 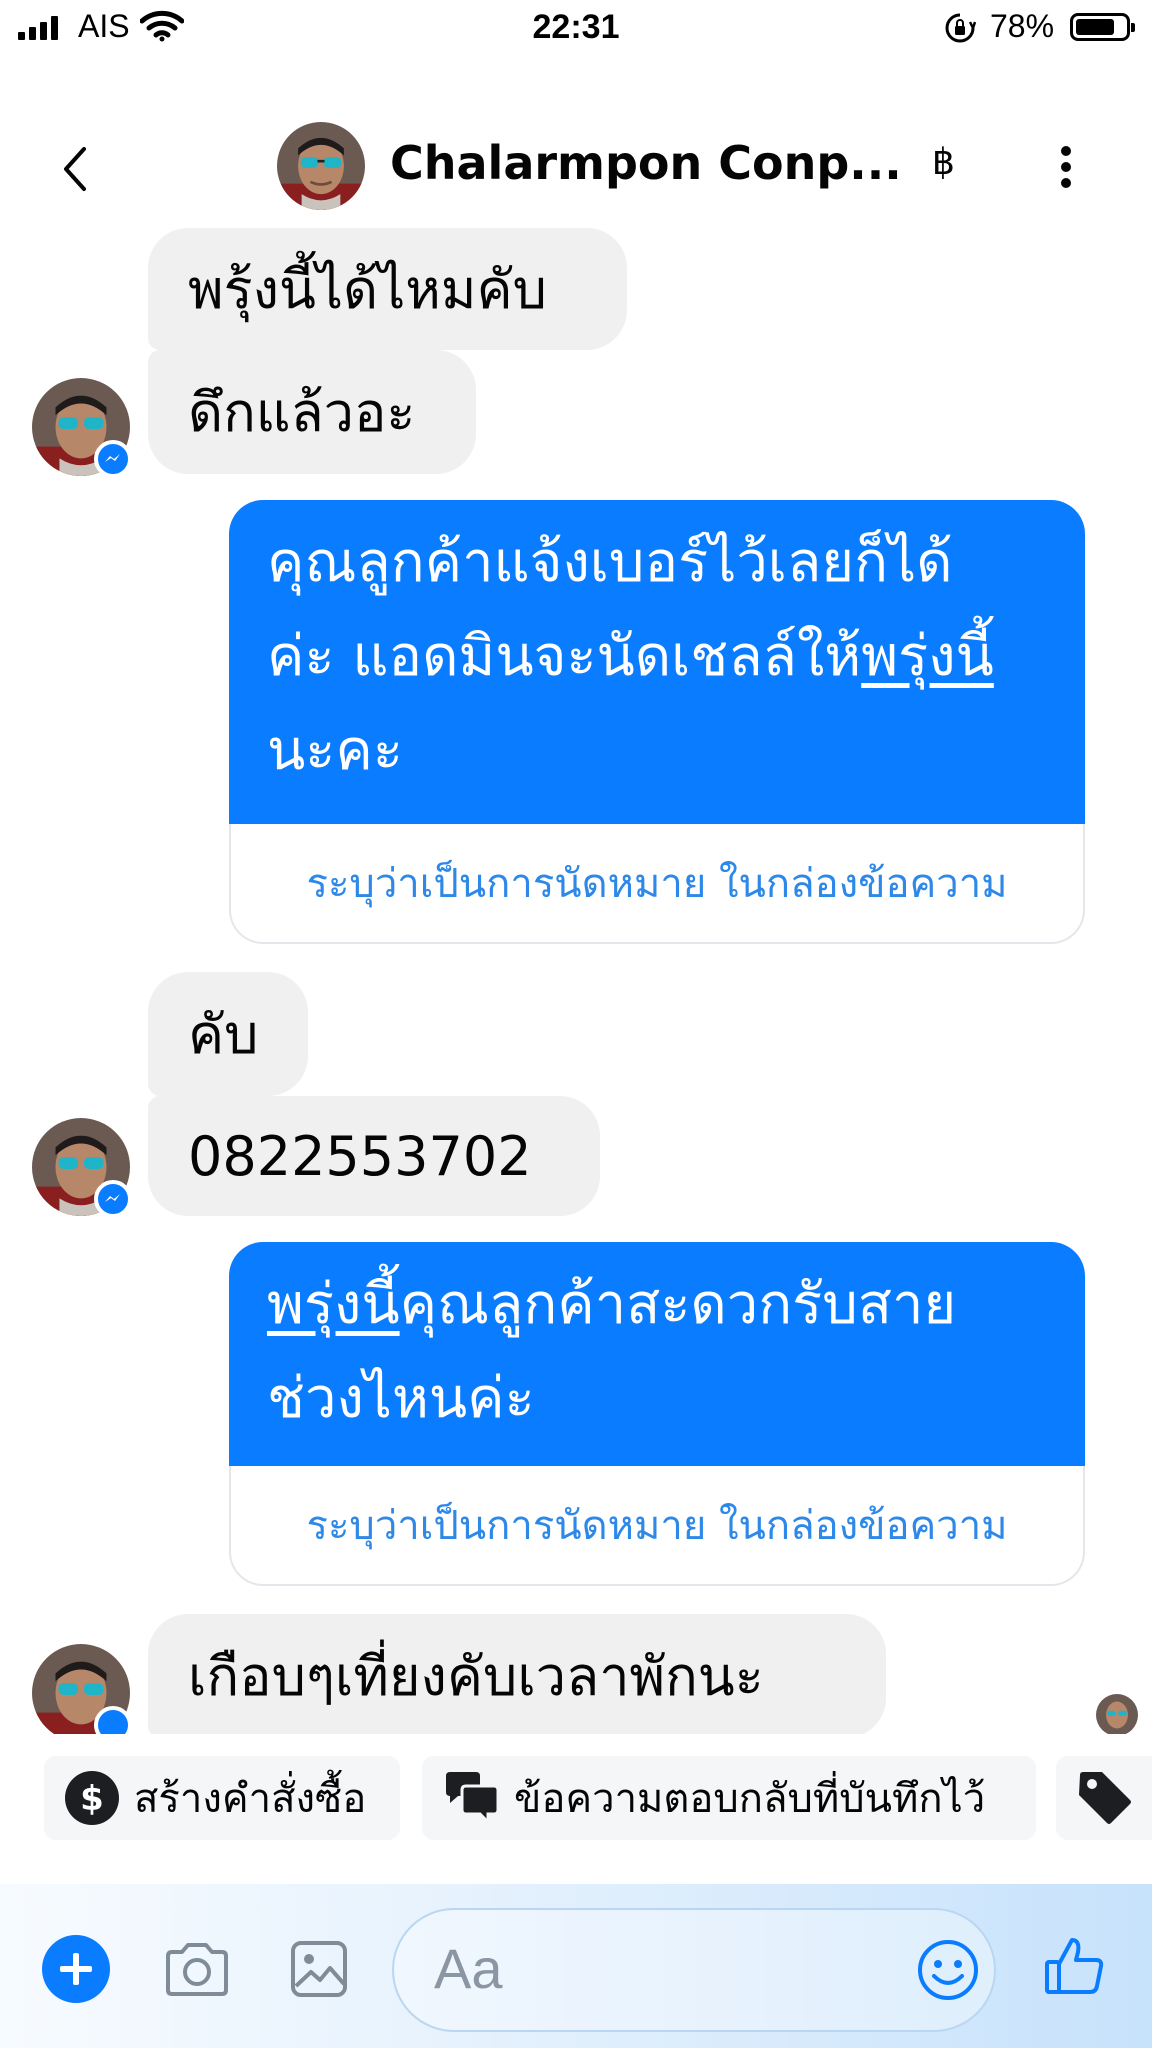 What do you see at coordinates (612, 1304) in the screenshot?
I see `message-line: พรุ่งนี้คุณลูกค้าสะดวกรับสาย` at bounding box center [612, 1304].